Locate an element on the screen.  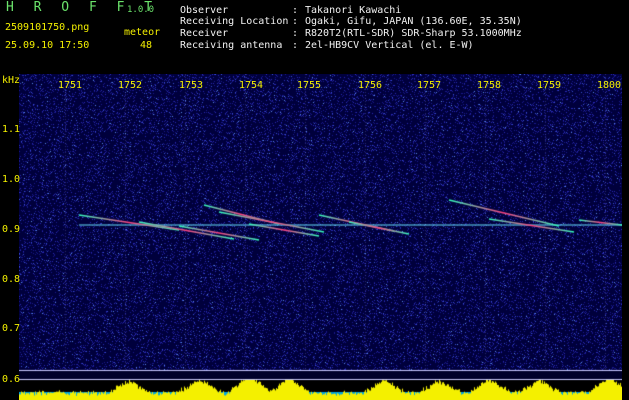
time-tick-label: 1759 is located at coordinates (549, 85).